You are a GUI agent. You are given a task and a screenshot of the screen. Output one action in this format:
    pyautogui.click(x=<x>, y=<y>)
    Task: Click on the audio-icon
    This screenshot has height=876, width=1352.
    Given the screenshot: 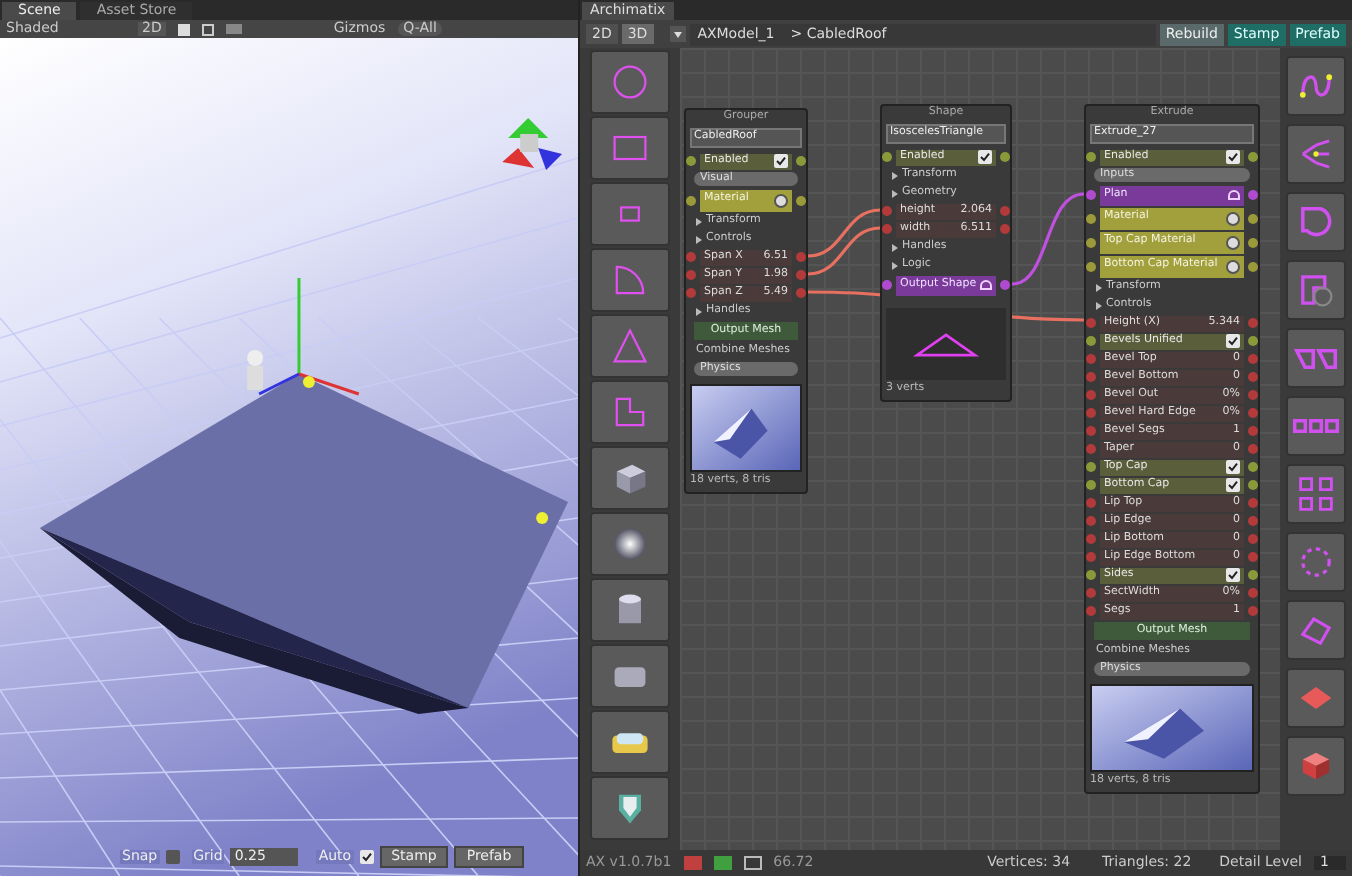 What is the action you would take?
    pyautogui.click(x=207, y=29)
    